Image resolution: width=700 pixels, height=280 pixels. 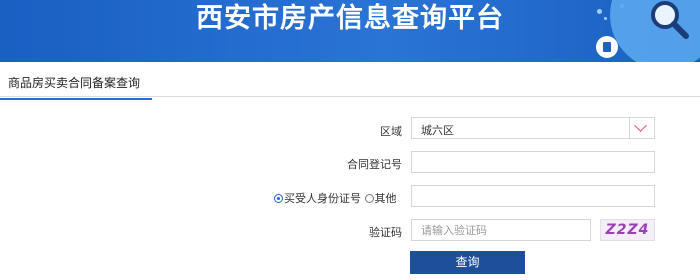 What do you see at coordinates (374, 164) in the screenshot?
I see `contract-number-label: 合同登记号` at bounding box center [374, 164].